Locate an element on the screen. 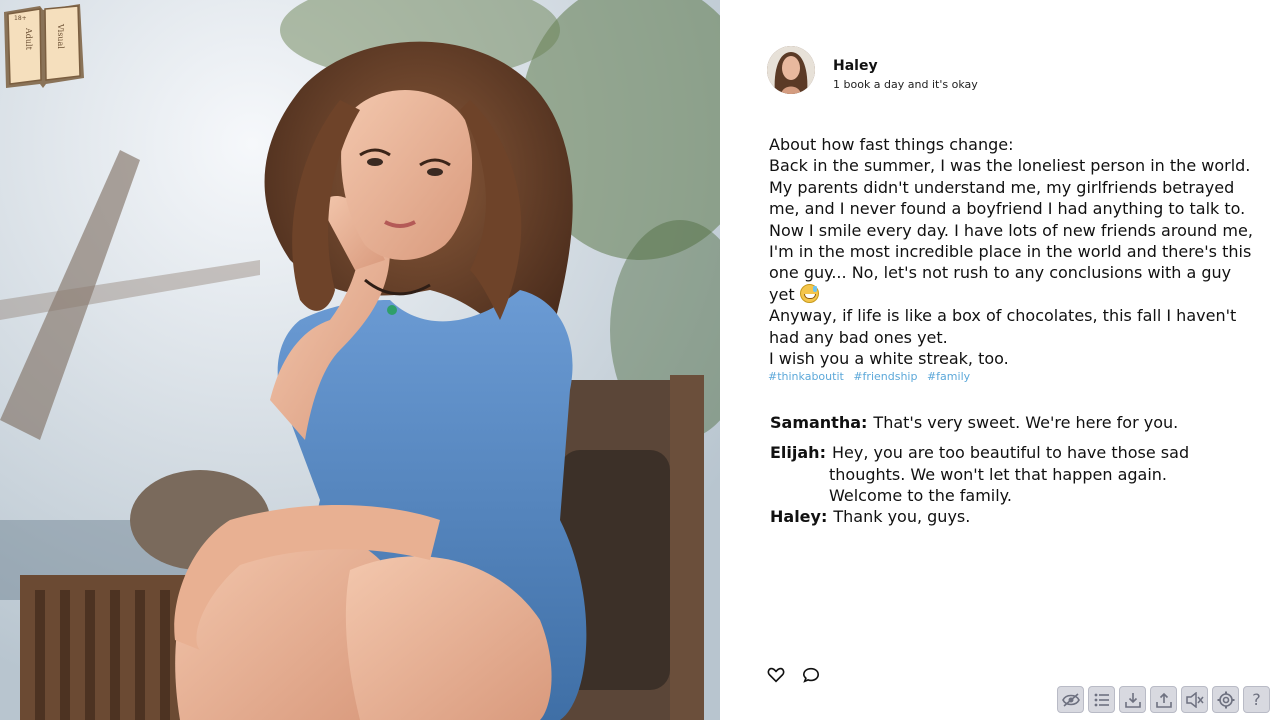 This screenshot has width=1280, height=720. quick-menu-toolbar: ? is located at coordinates (1163, 700).